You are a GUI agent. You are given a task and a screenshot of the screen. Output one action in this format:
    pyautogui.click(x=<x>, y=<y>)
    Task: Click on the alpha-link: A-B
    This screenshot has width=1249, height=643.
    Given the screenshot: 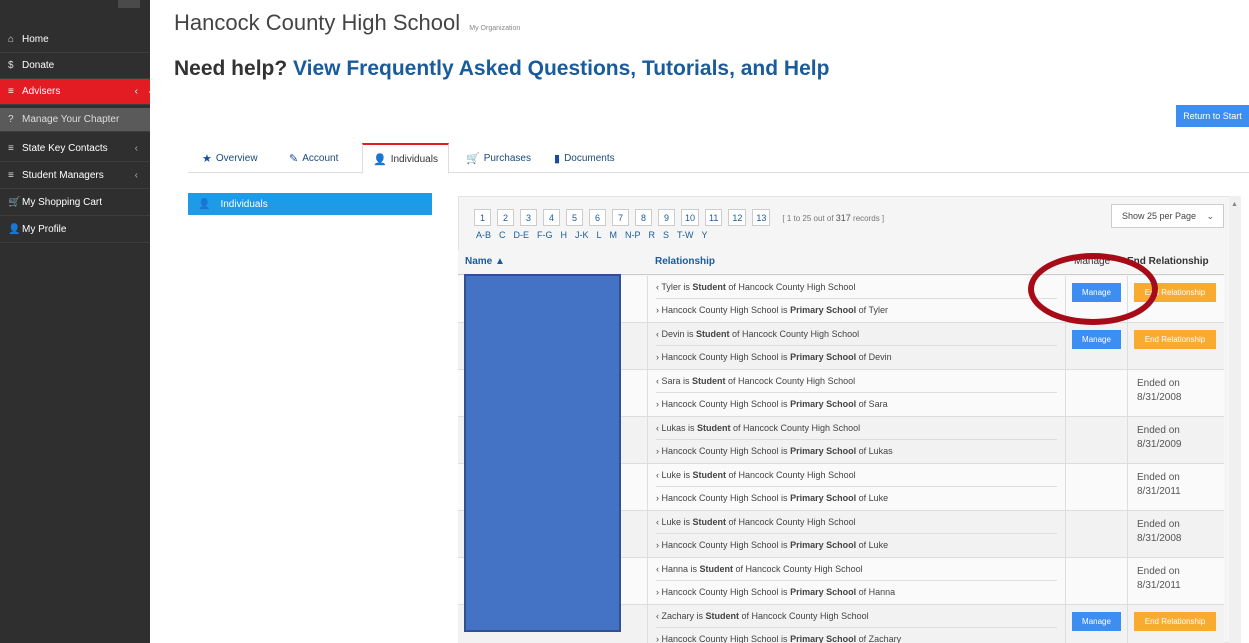 What is the action you would take?
    pyautogui.click(x=483, y=235)
    